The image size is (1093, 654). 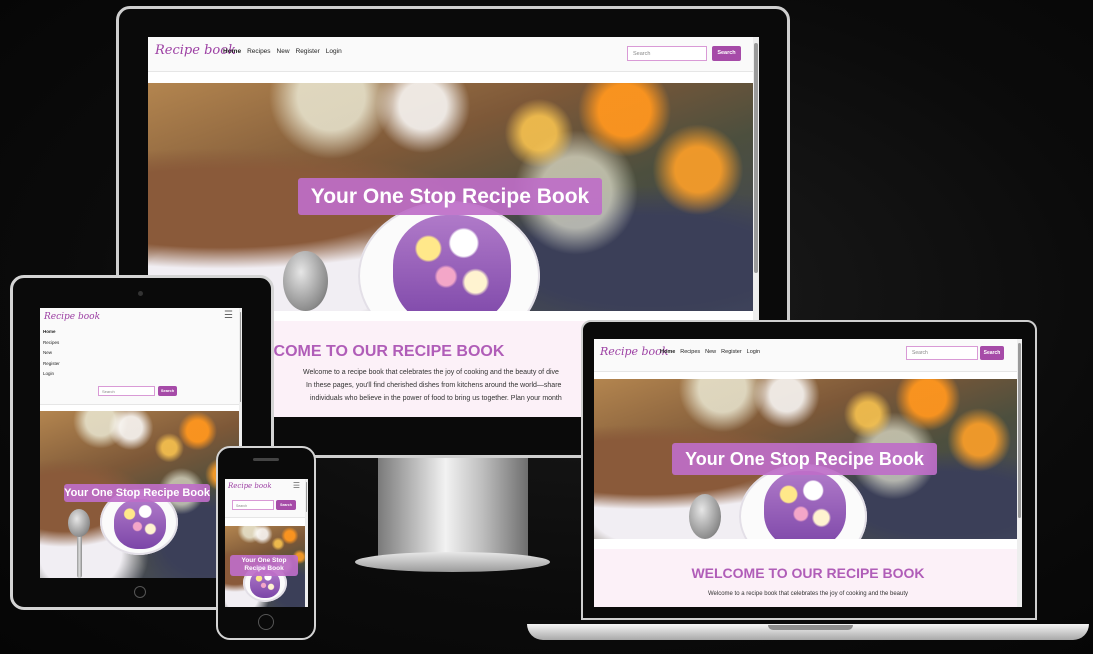 I want to click on hero-title-line-1: Your One Stop, so click(x=264, y=560).